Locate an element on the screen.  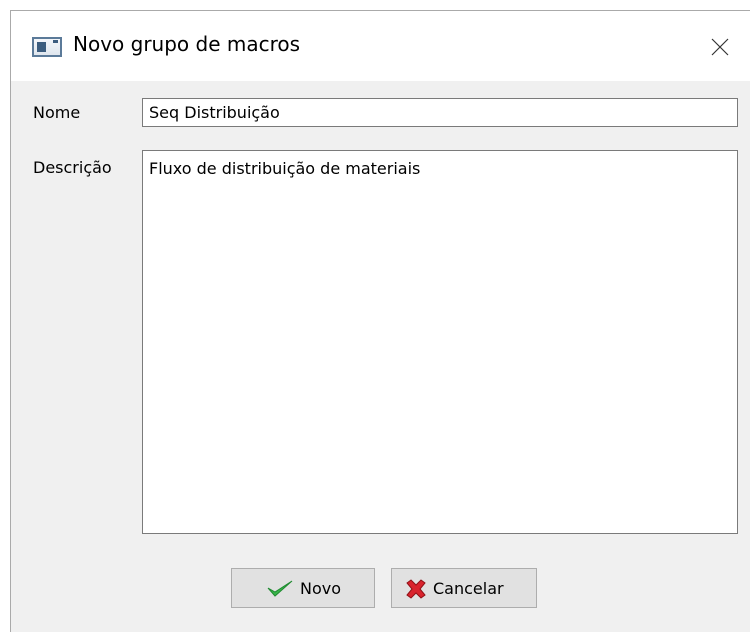
close-button is located at coordinates (720, 47).